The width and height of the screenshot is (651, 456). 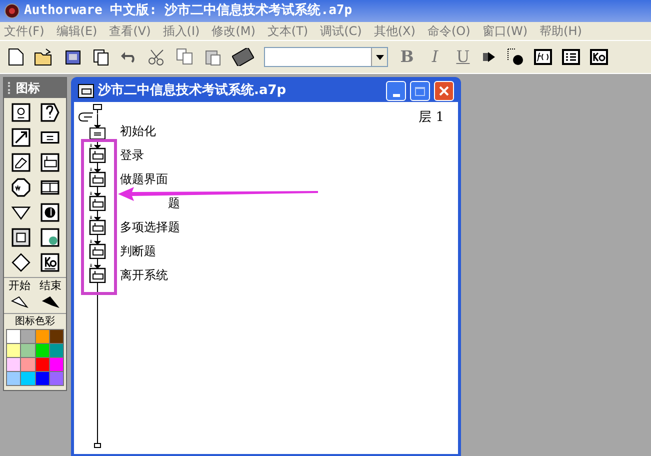 I want to click on copy-pages-icon, so click(x=101, y=57).